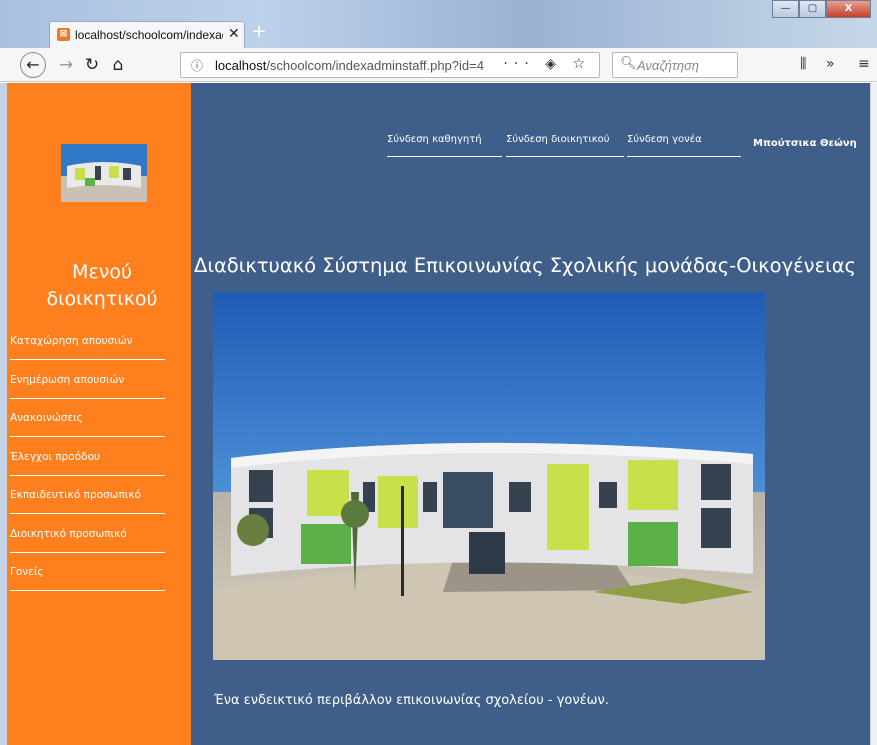 The height and width of the screenshot is (745, 877). Describe the element at coordinates (93, 538) in the screenshot. I see `sidebar-item-admin-staff: Διοικητικό προσωπικό` at that location.